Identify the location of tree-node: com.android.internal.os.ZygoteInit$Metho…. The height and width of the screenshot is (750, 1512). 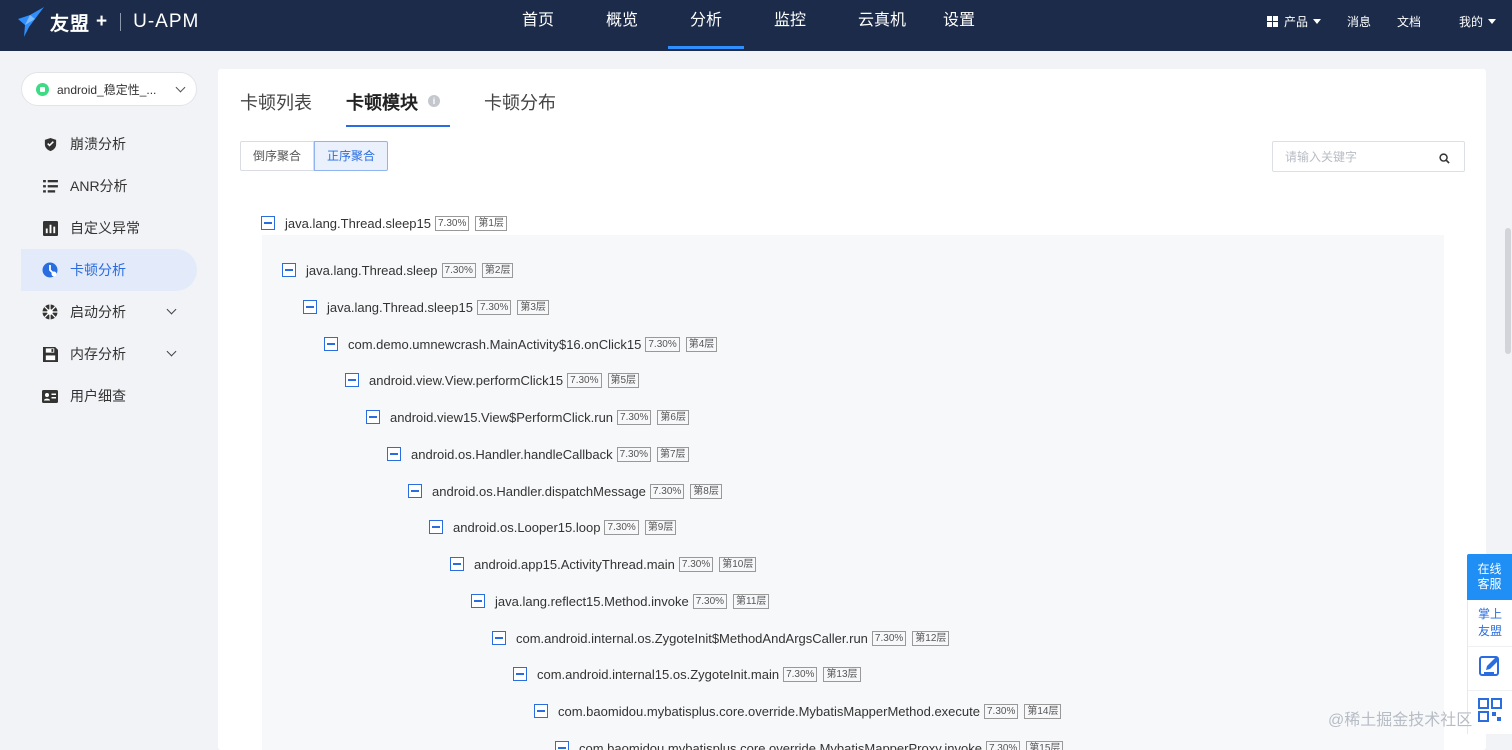
(721, 638).